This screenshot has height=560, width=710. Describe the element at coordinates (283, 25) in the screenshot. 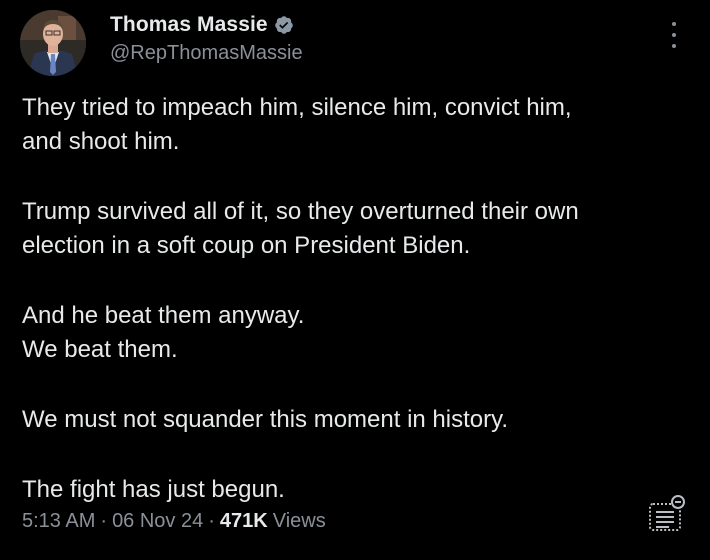

I see `verified-badge-icon` at that location.